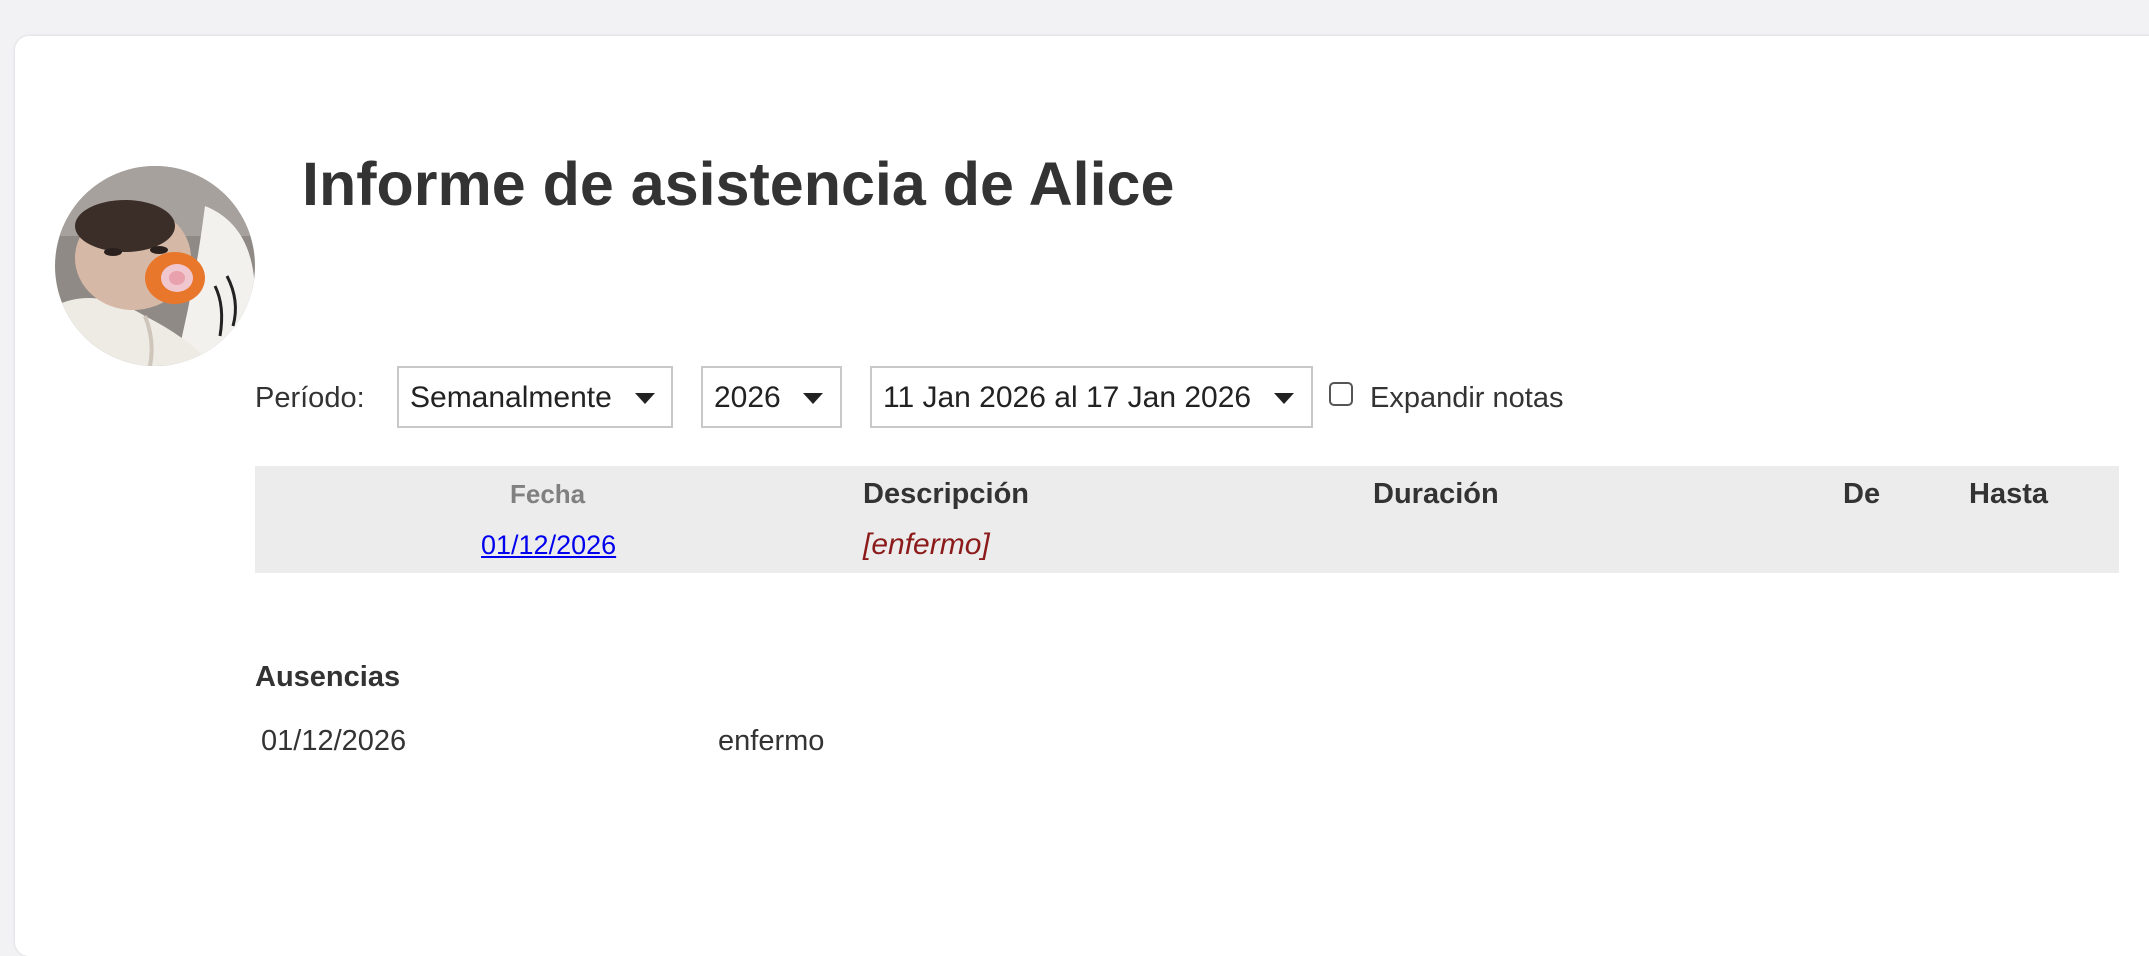 The width and height of the screenshot is (2149, 956). What do you see at coordinates (548, 545) in the screenshot?
I see `table-row-date-link: 01/12/2026` at bounding box center [548, 545].